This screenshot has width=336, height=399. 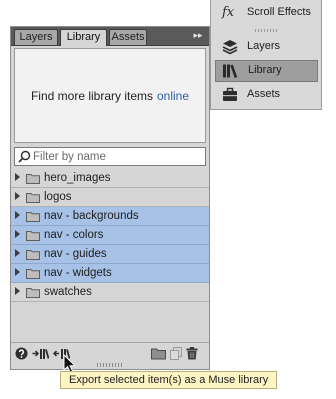 What do you see at coordinates (74, 235) in the screenshot?
I see `library-row-label: nav - colors` at bounding box center [74, 235].